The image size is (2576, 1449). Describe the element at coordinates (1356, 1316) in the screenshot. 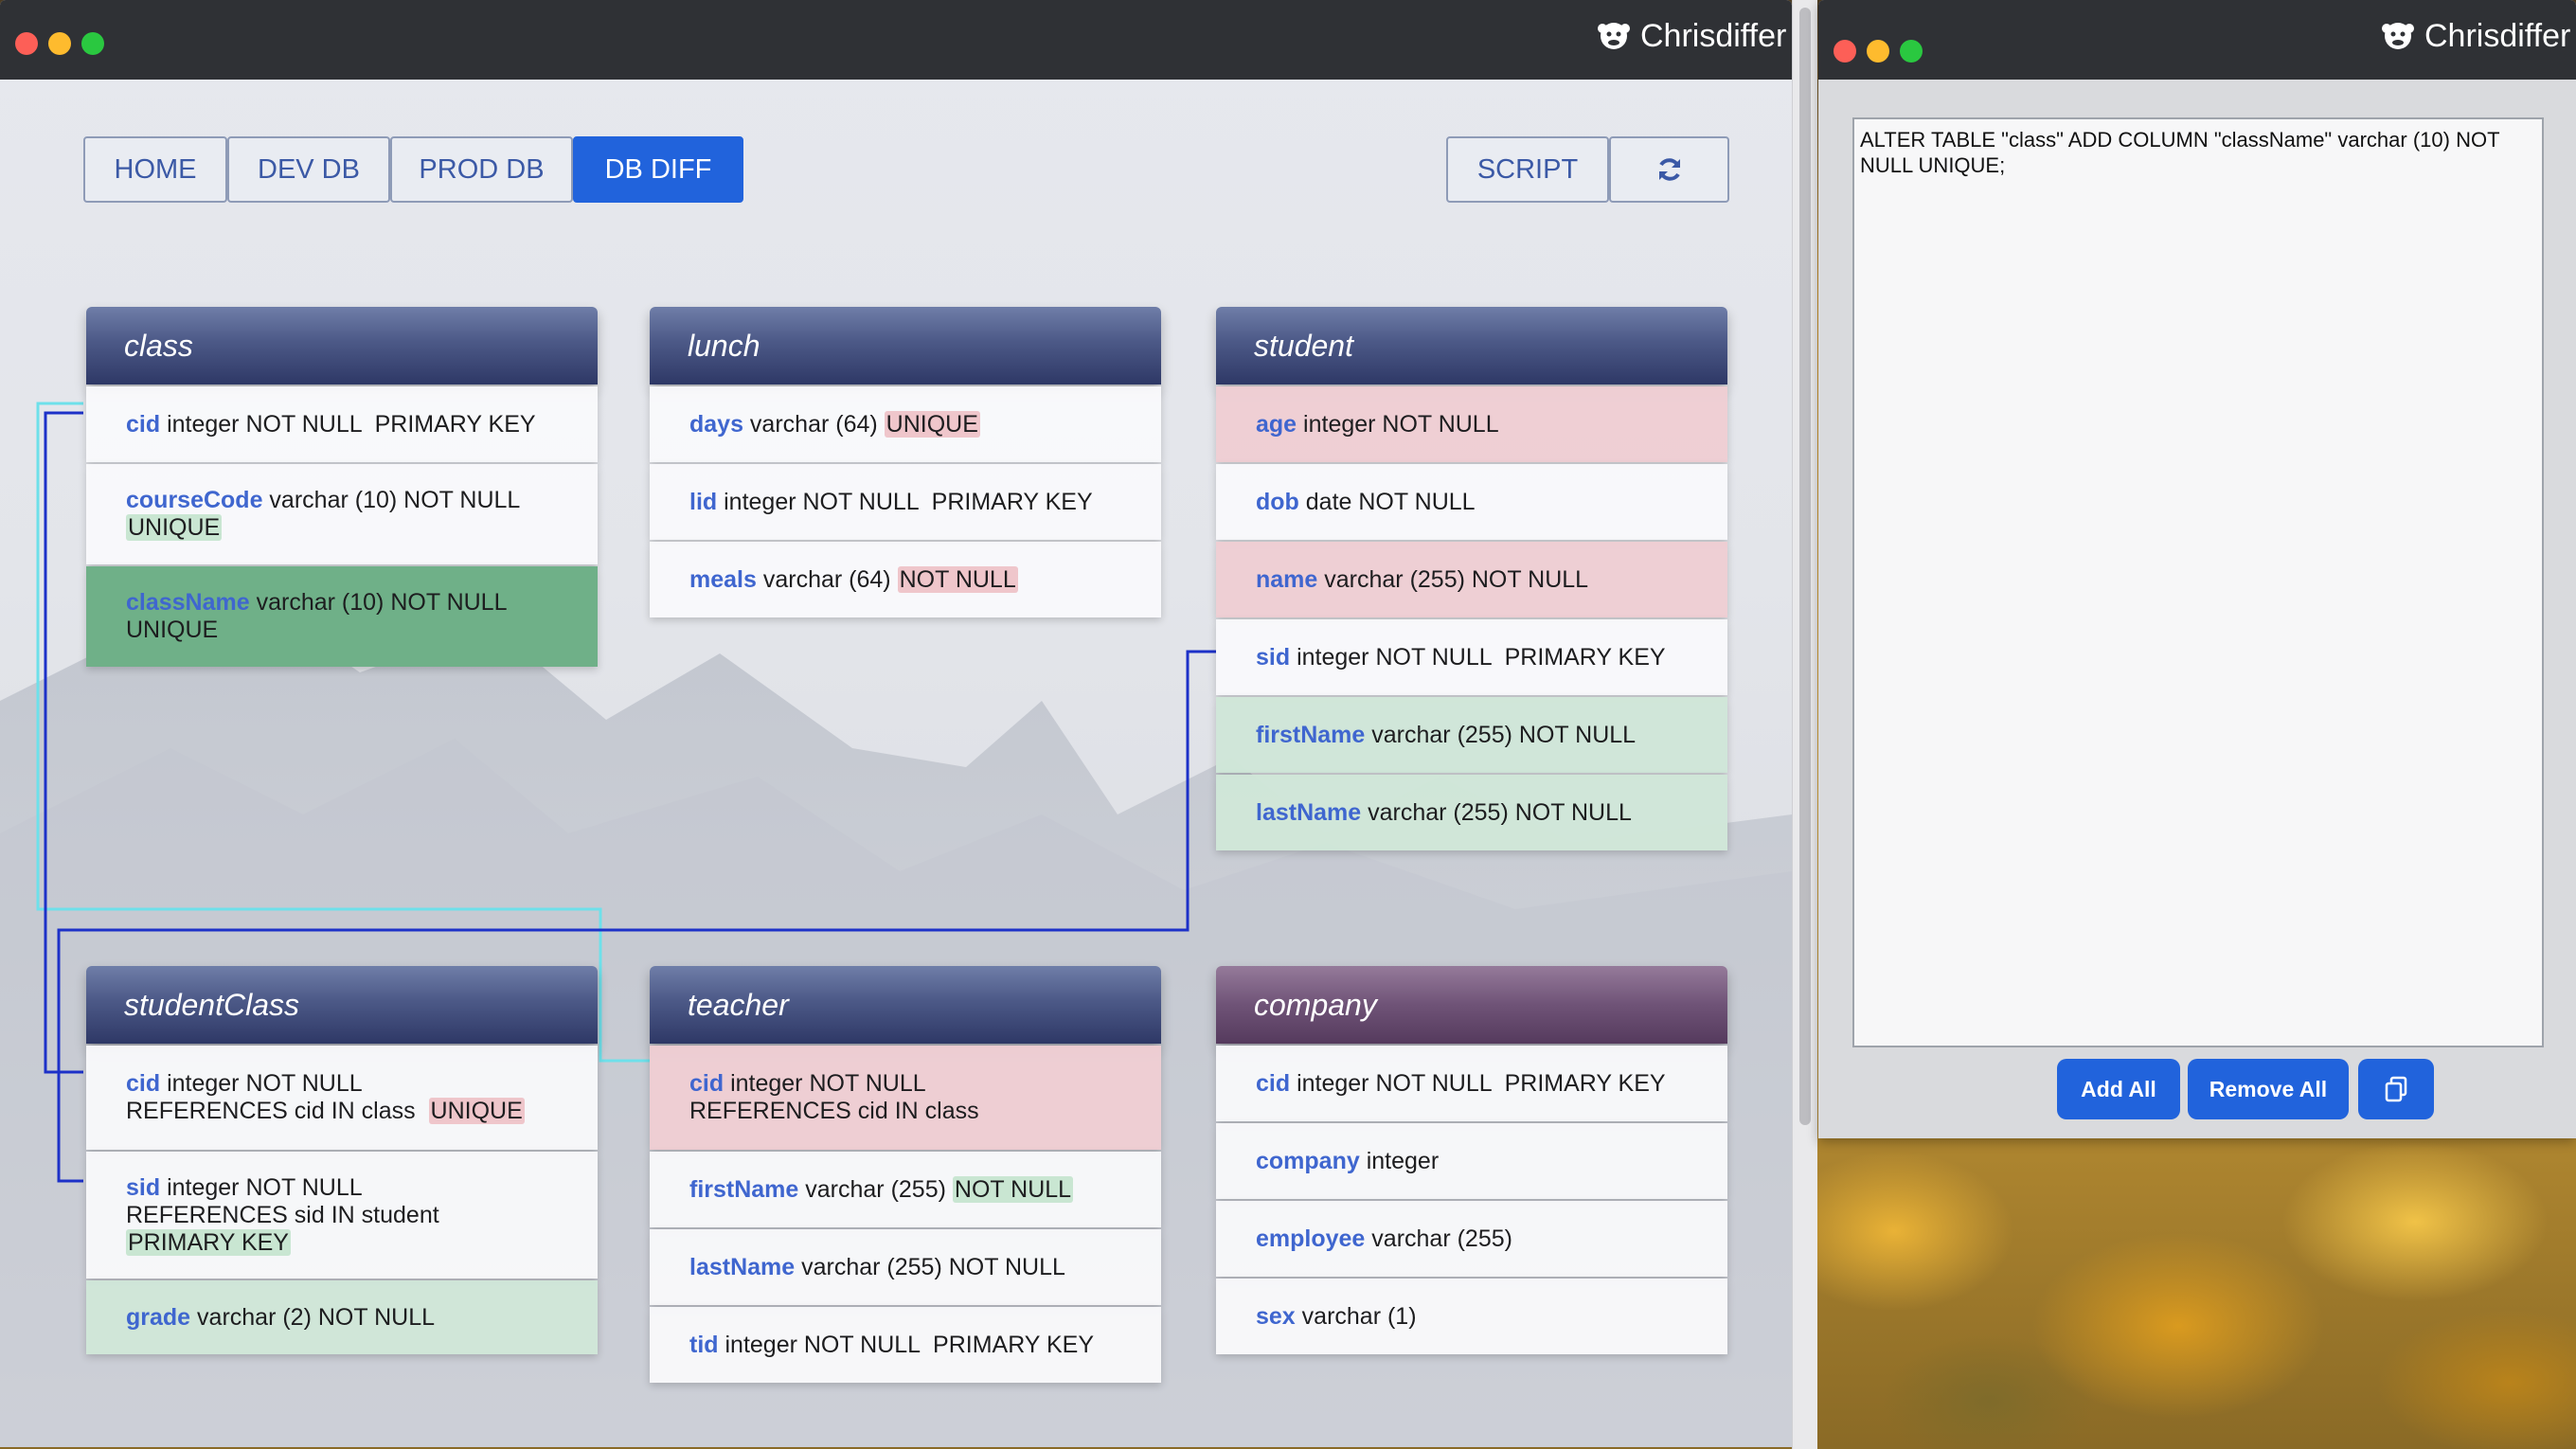

I see `column-type: varchar (1)` at that location.